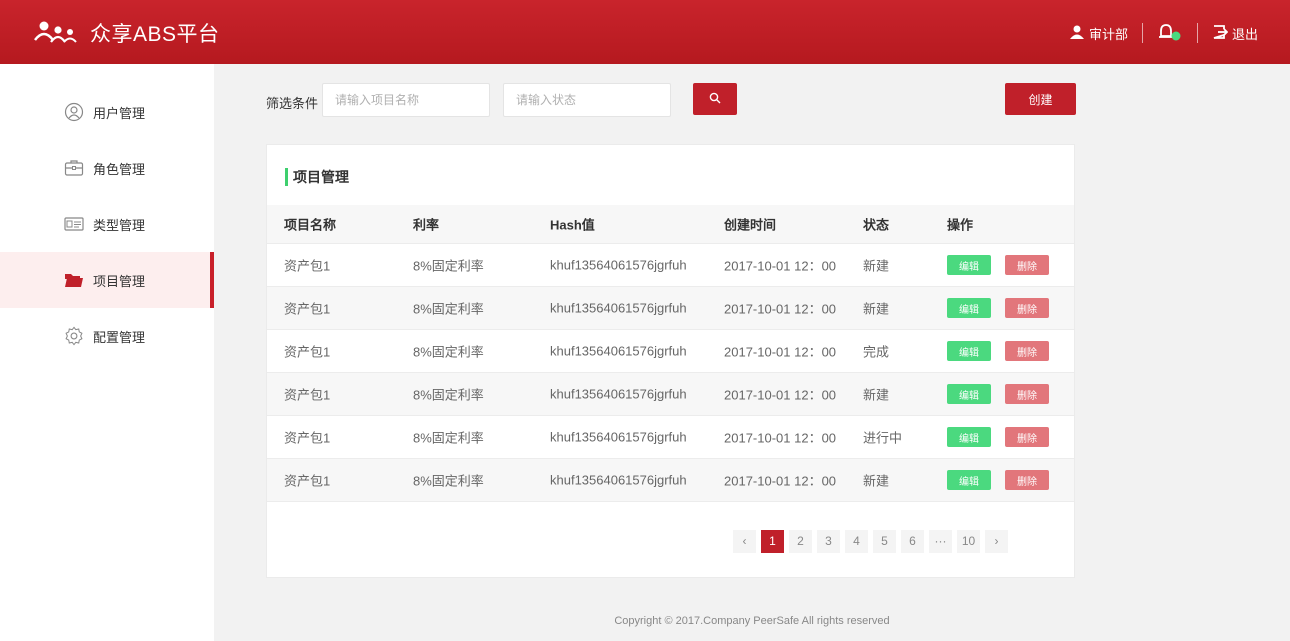 The width and height of the screenshot is (1290, 641). Describe the element at coordinates (1098, 33) in the screenshot. I see `user-menu: 审计部` at that location.